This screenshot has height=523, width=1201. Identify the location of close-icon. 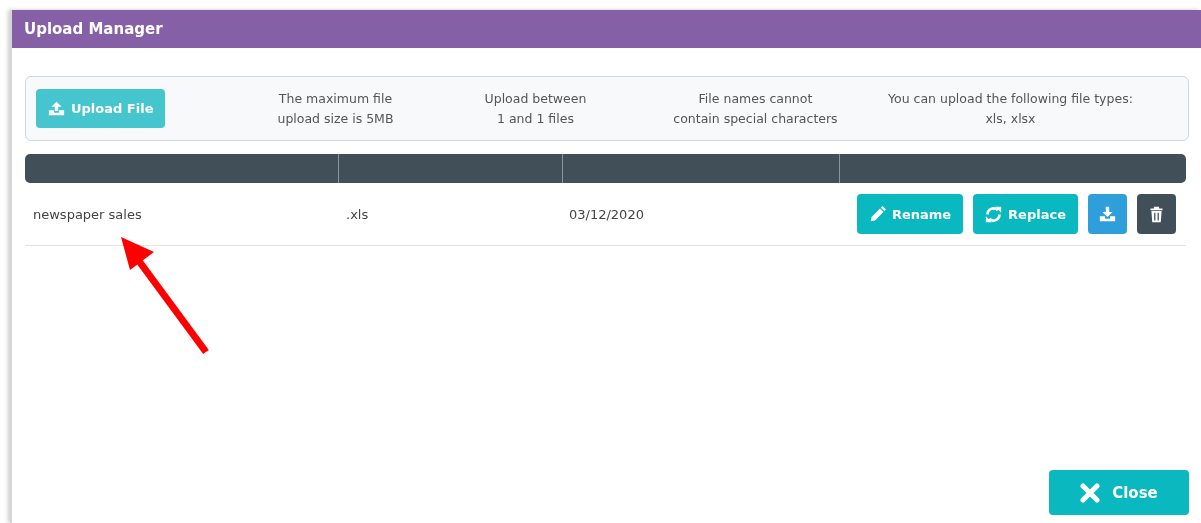
(1090, 492).